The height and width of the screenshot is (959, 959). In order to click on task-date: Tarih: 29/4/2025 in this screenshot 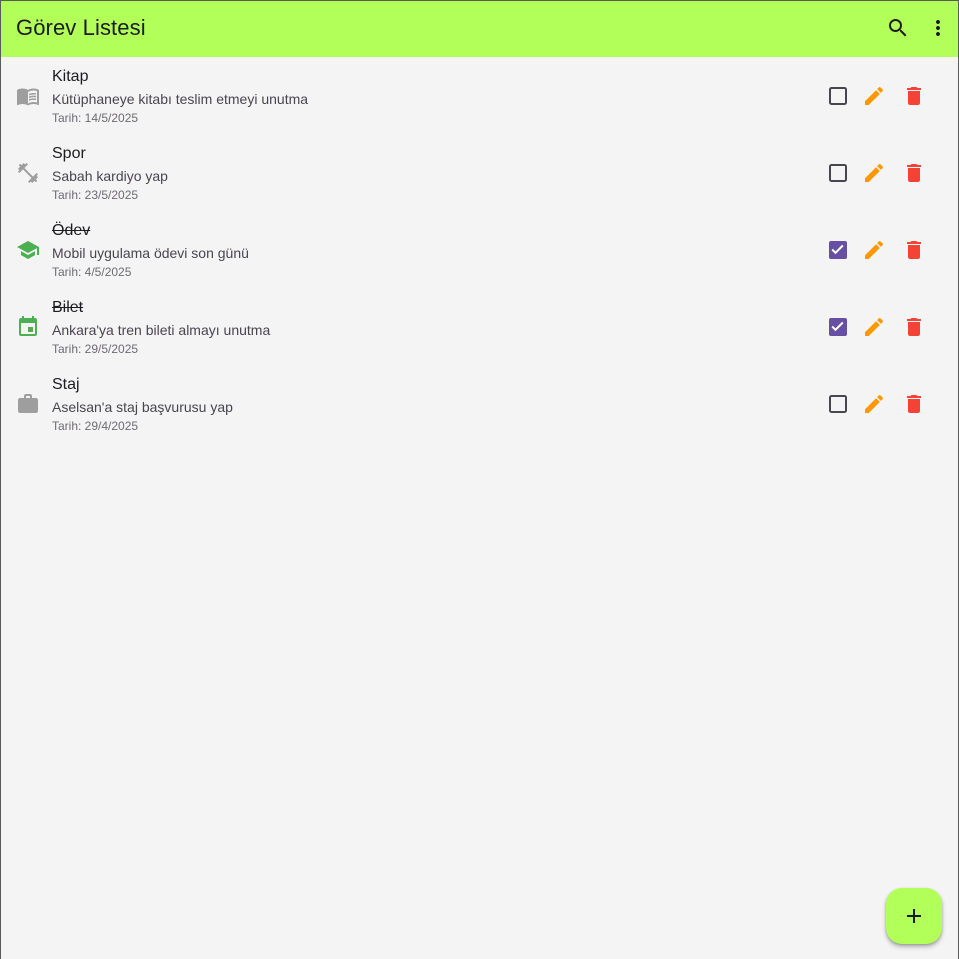, I will do `click(95, 426)`.